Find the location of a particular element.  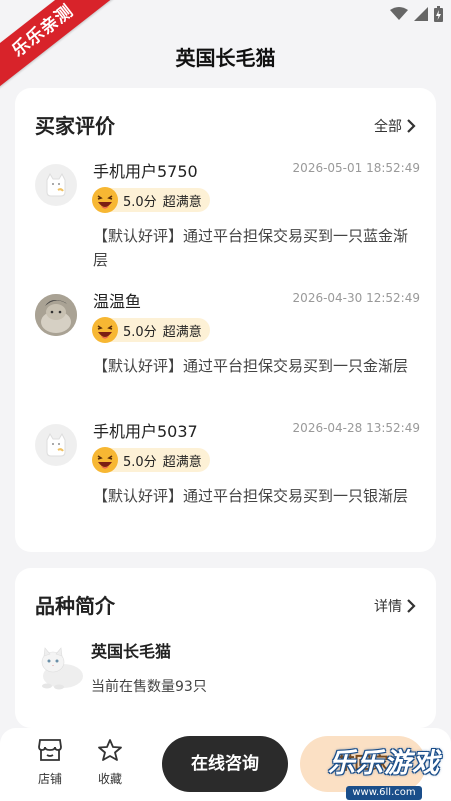

status-icons is located at coordinates (416, 14).